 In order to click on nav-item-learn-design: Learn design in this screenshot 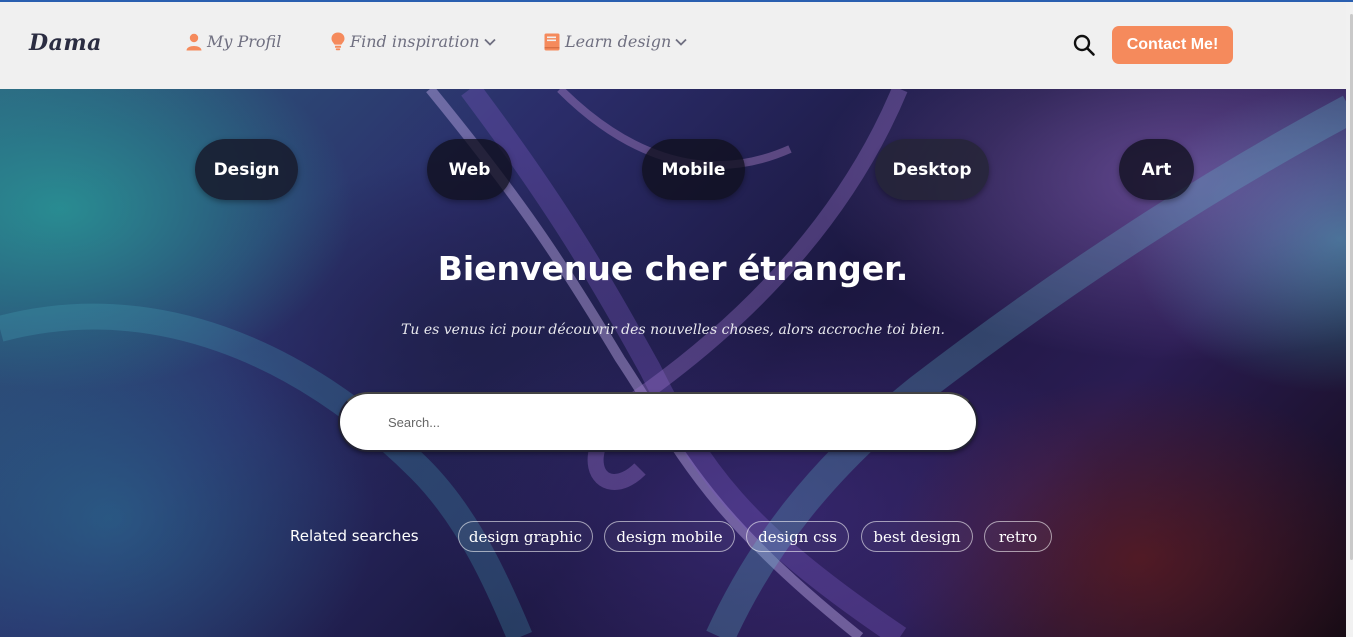, I will do `click(615, 41)`.